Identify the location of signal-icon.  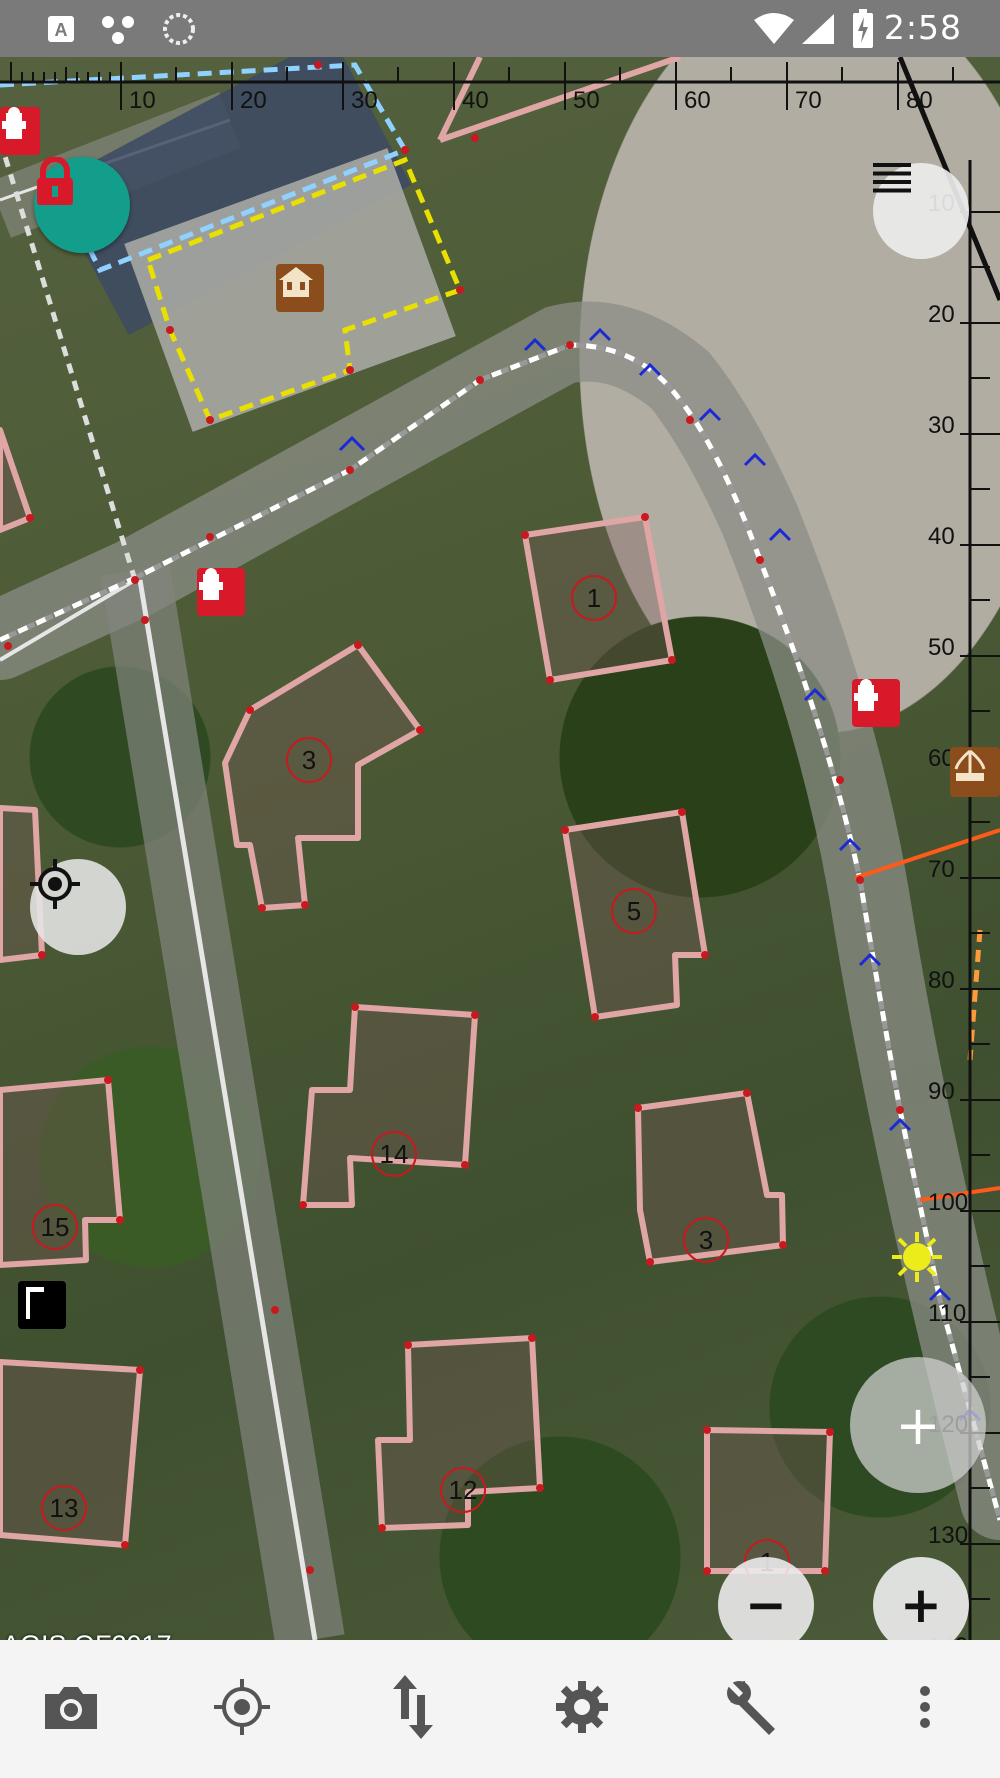
(818, 31).